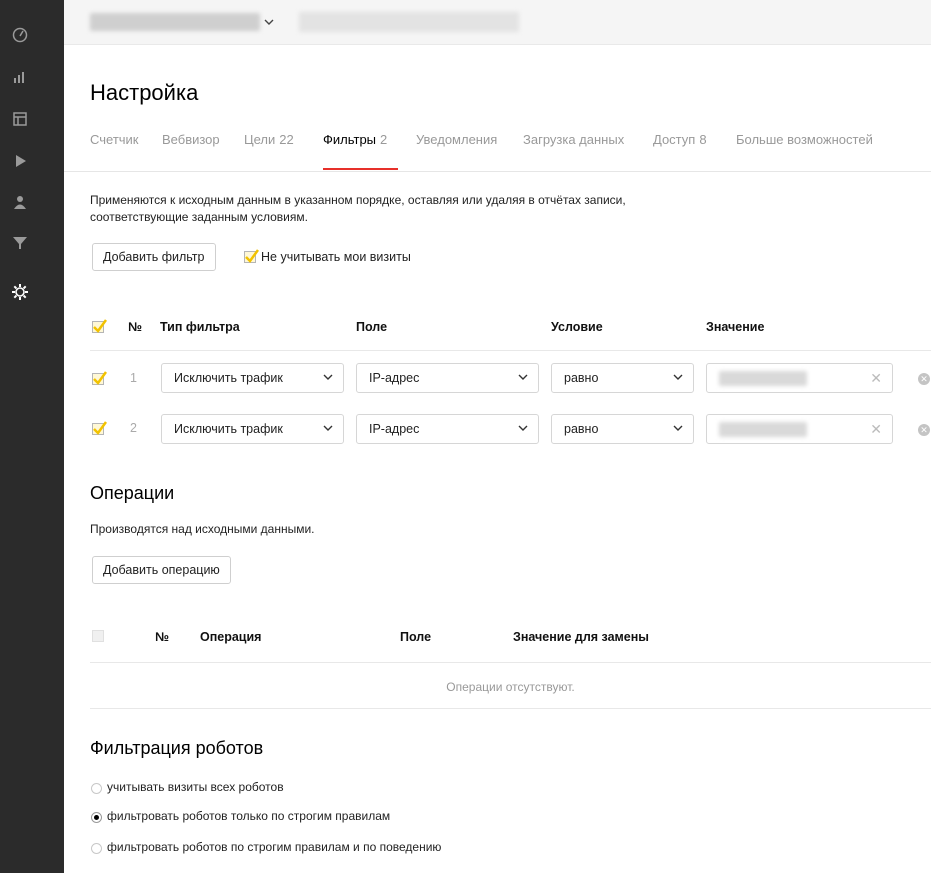 The height and width of the screenshot is (873, 931). Describe the element at coordinates (161, 570) in the screenshot. I see `add-operation-button: Добавить операцию` at that location.